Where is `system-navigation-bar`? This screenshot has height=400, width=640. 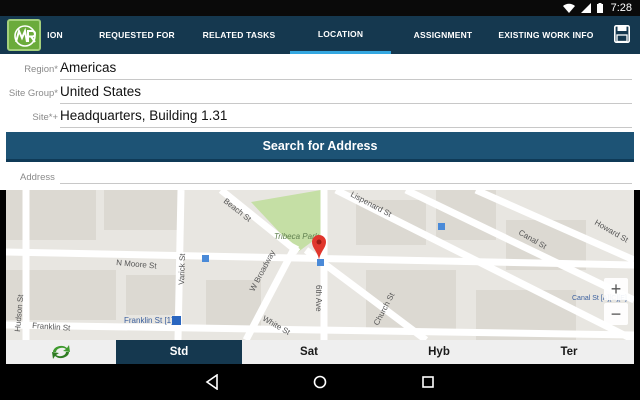
system-navigation-bar is located at coordinates (320, 382).